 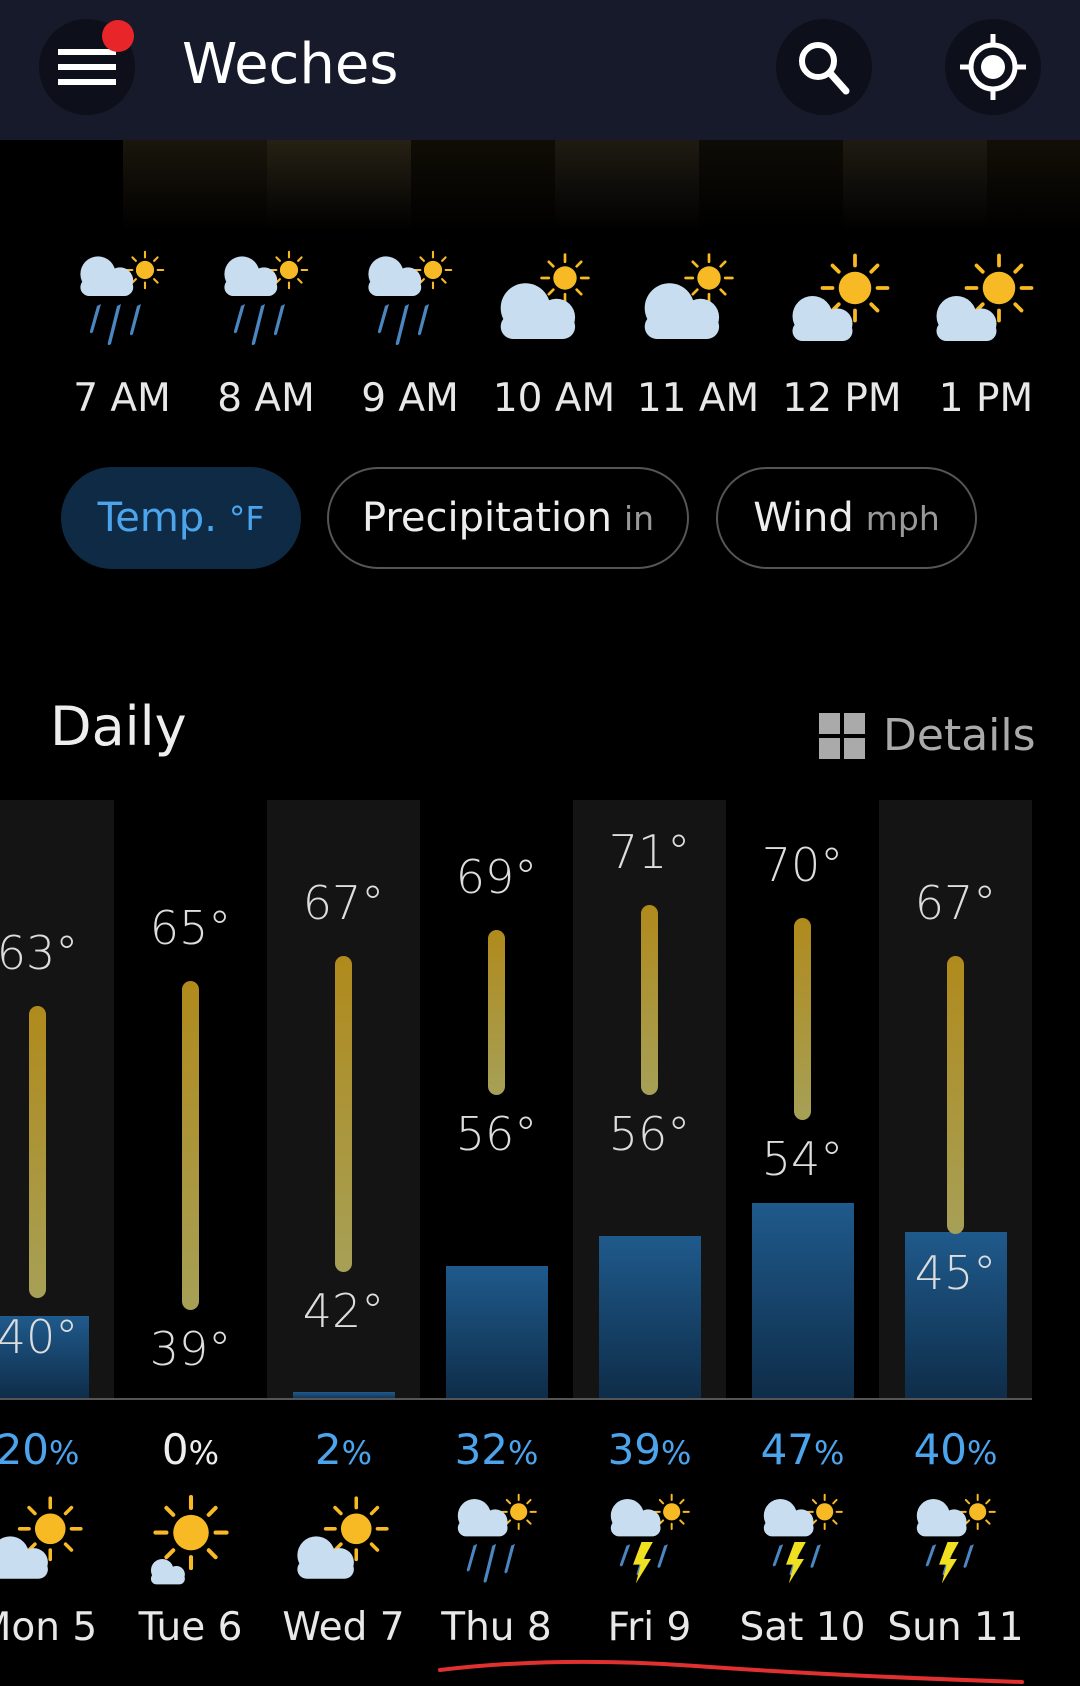 I want to click on tab-label: Precipitation, so click(x=486, y=518).